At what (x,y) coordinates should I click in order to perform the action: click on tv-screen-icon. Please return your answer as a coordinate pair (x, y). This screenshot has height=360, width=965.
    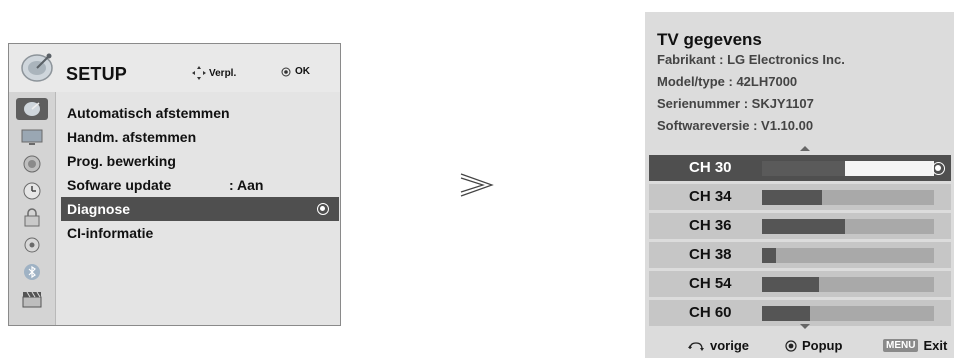
    Looking at the image, I should click on (32, 137).